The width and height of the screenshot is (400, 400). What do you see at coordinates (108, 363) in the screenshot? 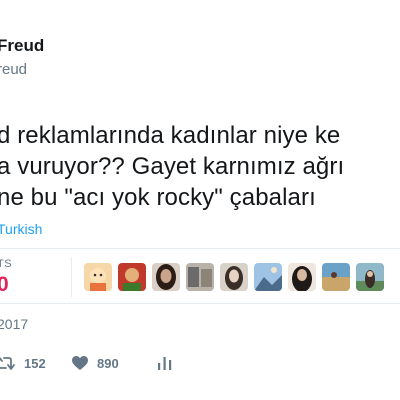
I see `like-count: 890` at bounding box center [108, 363].